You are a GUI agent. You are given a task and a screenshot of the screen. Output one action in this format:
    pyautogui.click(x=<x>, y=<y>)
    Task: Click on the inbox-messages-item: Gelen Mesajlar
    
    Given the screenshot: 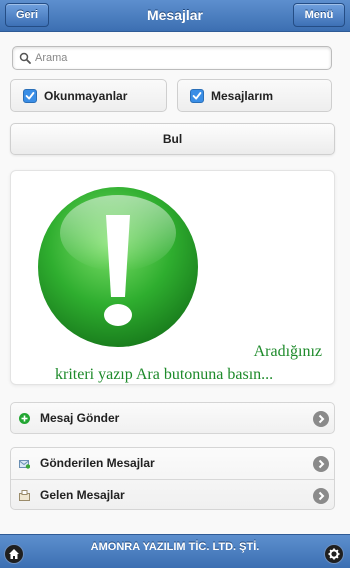 What is the action you would take?
    pyautogui.click(x=172, y=494)
    